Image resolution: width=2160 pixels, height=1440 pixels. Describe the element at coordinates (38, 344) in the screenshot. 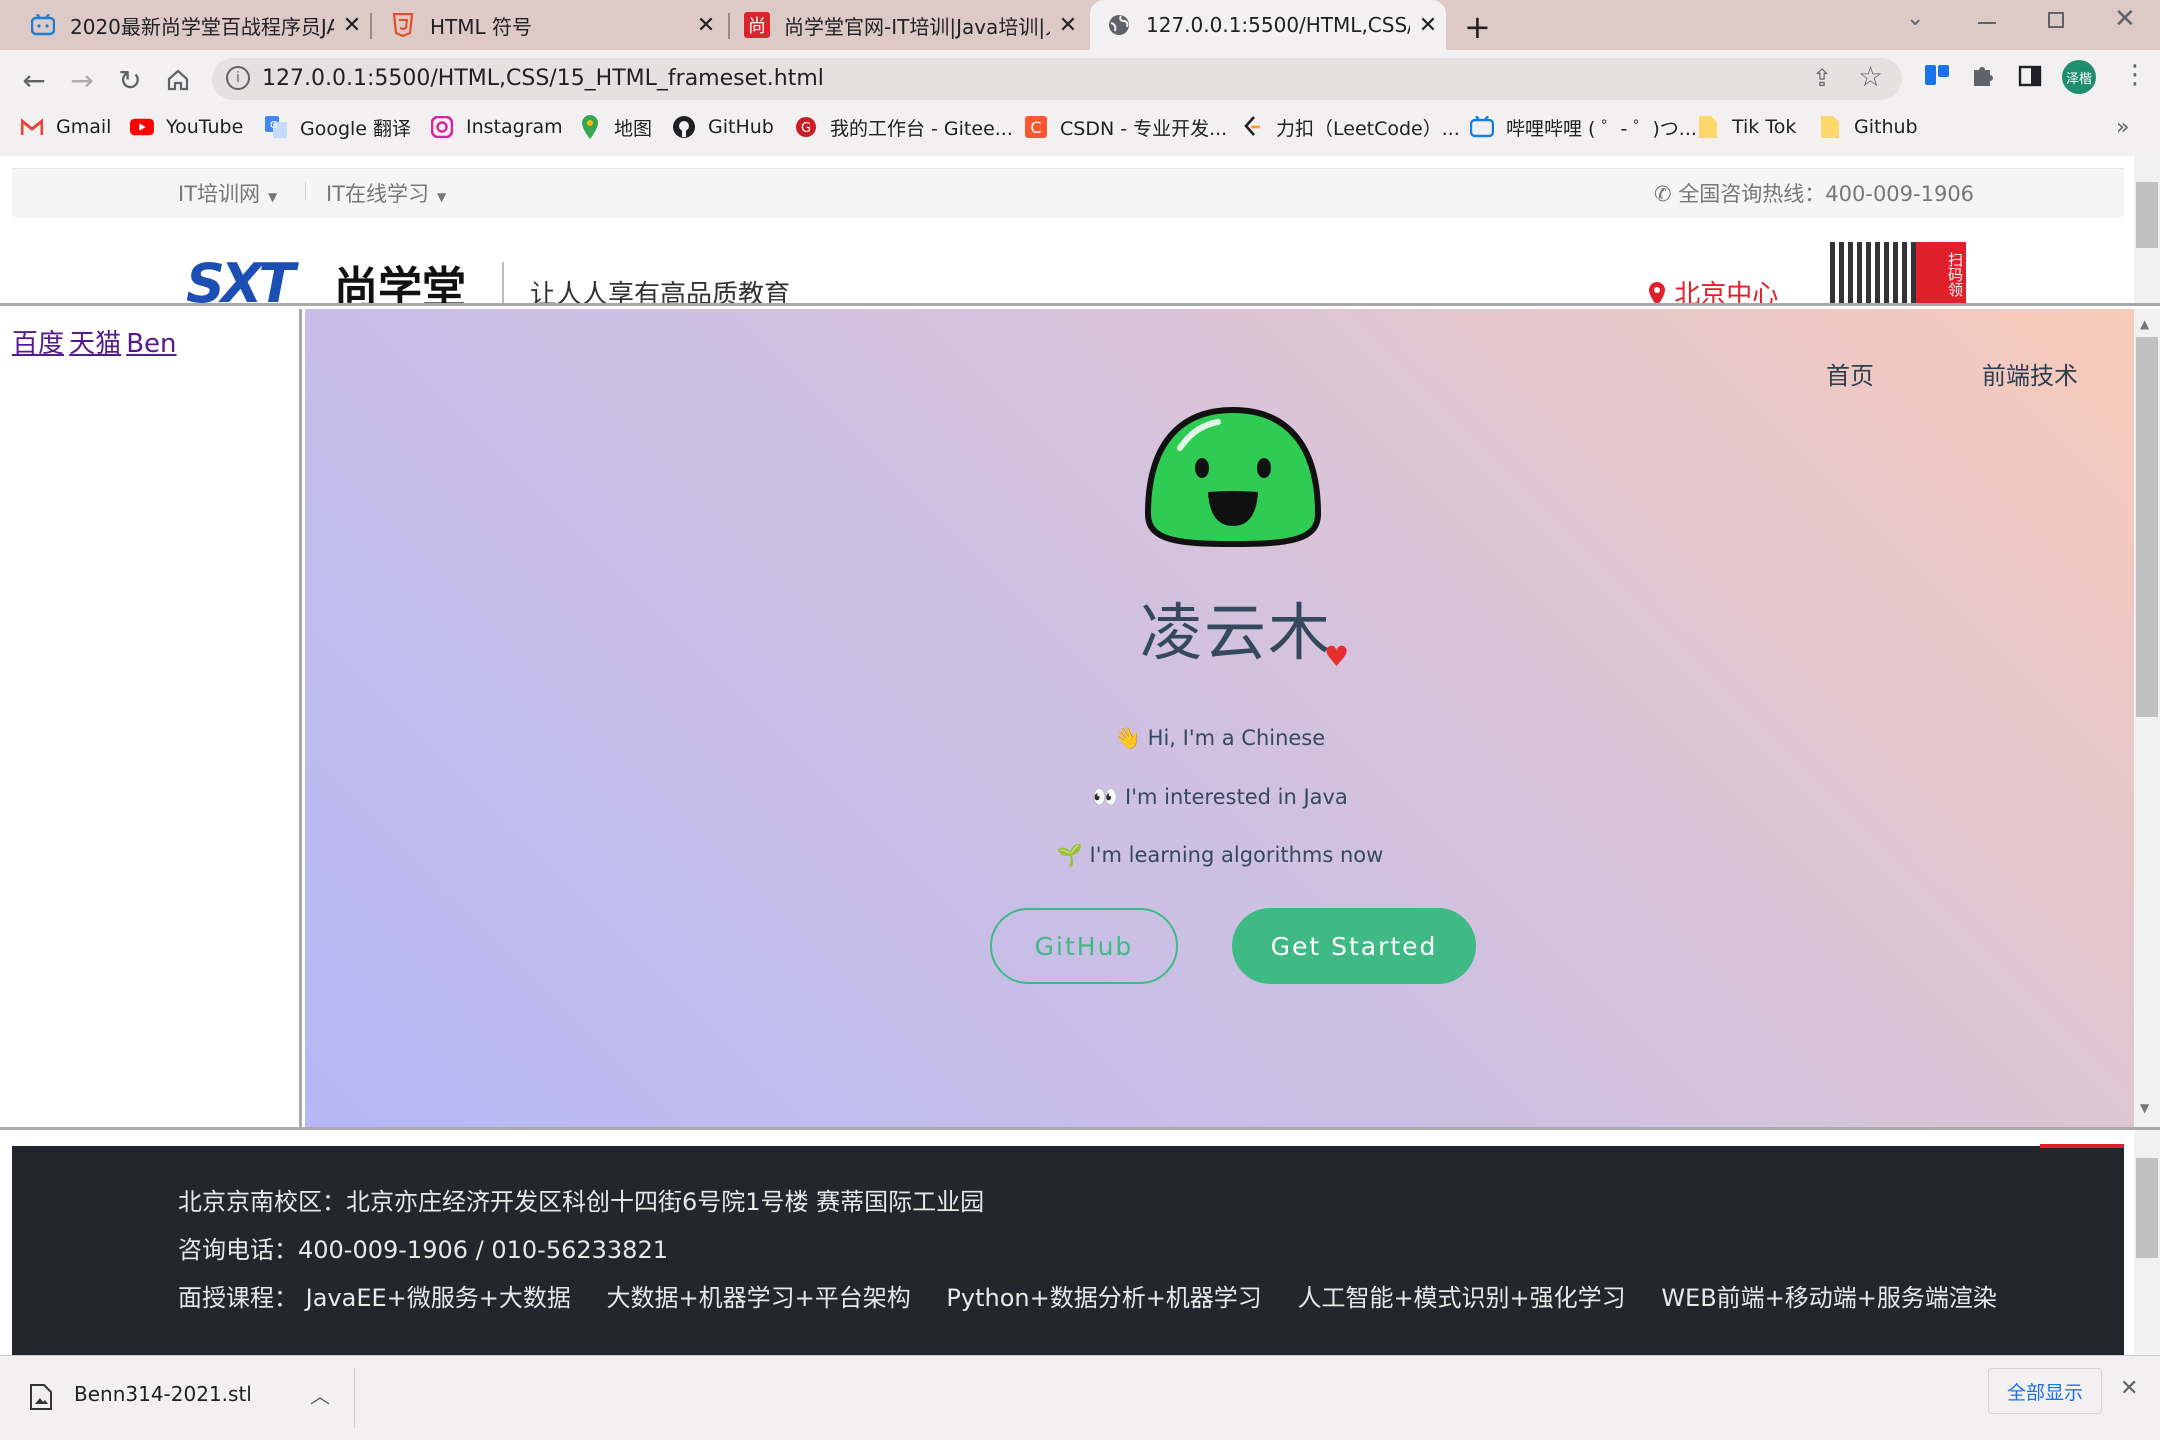

I see `link-baidu: 百度` at that location.